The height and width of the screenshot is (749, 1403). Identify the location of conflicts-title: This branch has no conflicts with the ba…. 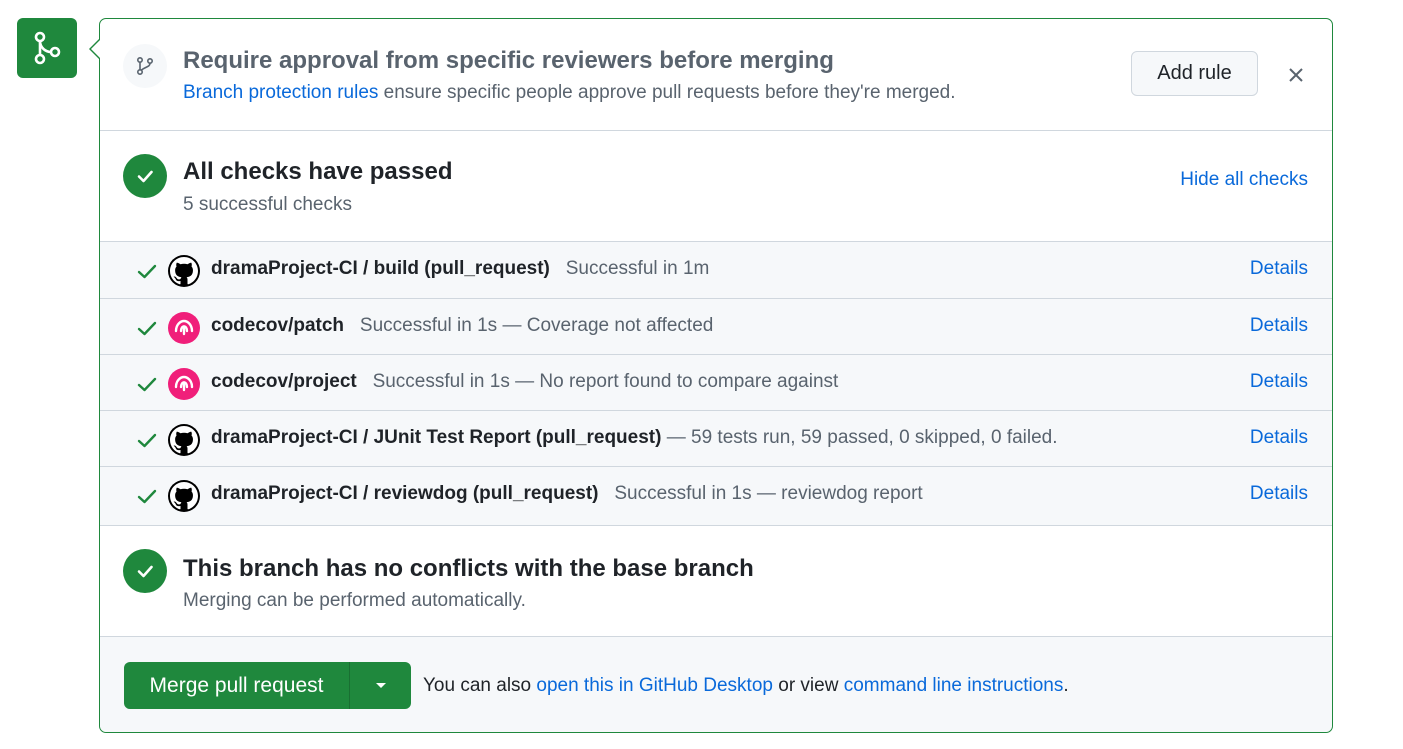
(468, 568).